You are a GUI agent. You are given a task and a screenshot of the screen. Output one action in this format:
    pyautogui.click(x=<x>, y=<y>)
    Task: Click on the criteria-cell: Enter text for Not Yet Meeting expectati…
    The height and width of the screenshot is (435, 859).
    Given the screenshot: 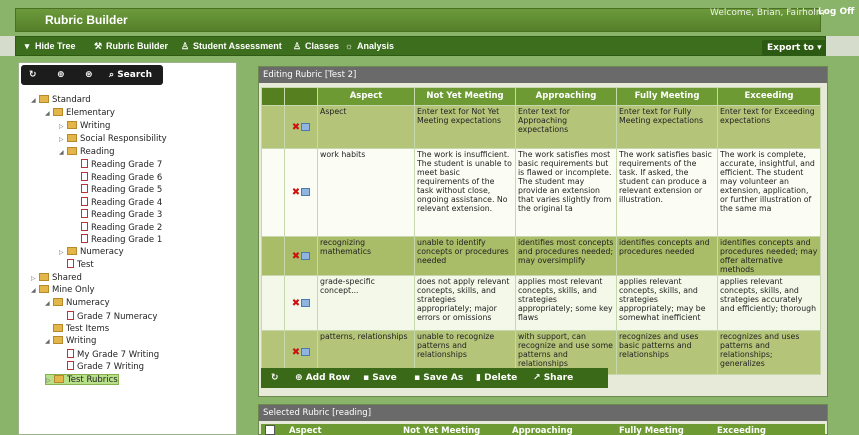 What is the action you would take?
    pyautogui.click(x=465, y=127)
    